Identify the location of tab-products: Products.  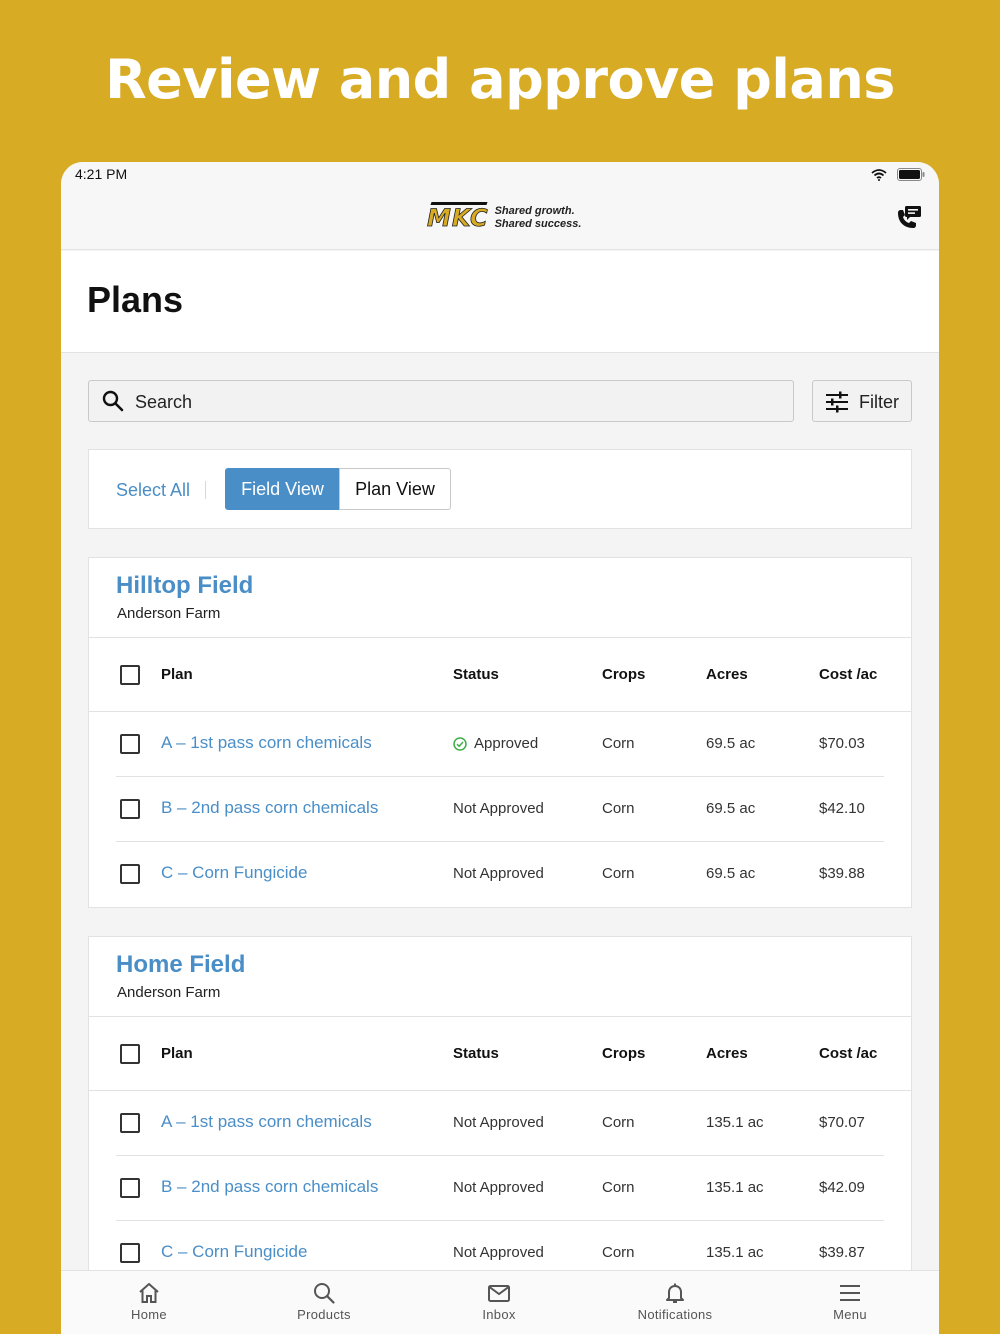
(324, 1301).